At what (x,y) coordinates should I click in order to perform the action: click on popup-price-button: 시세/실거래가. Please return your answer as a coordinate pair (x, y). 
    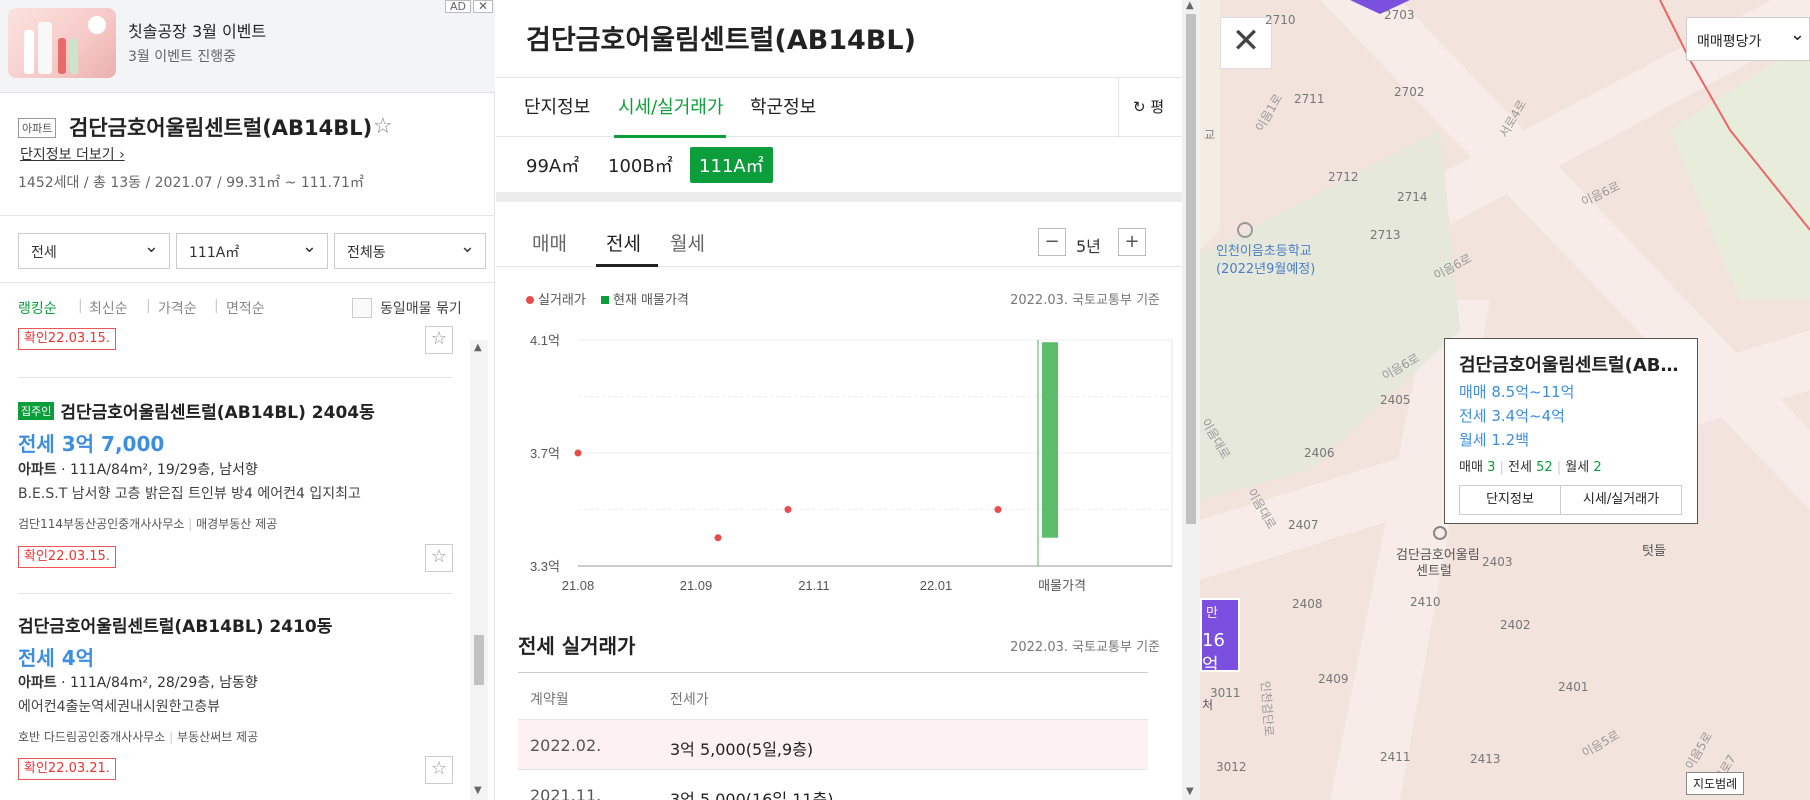
    Looking at the image, I should click on (1621, 500).